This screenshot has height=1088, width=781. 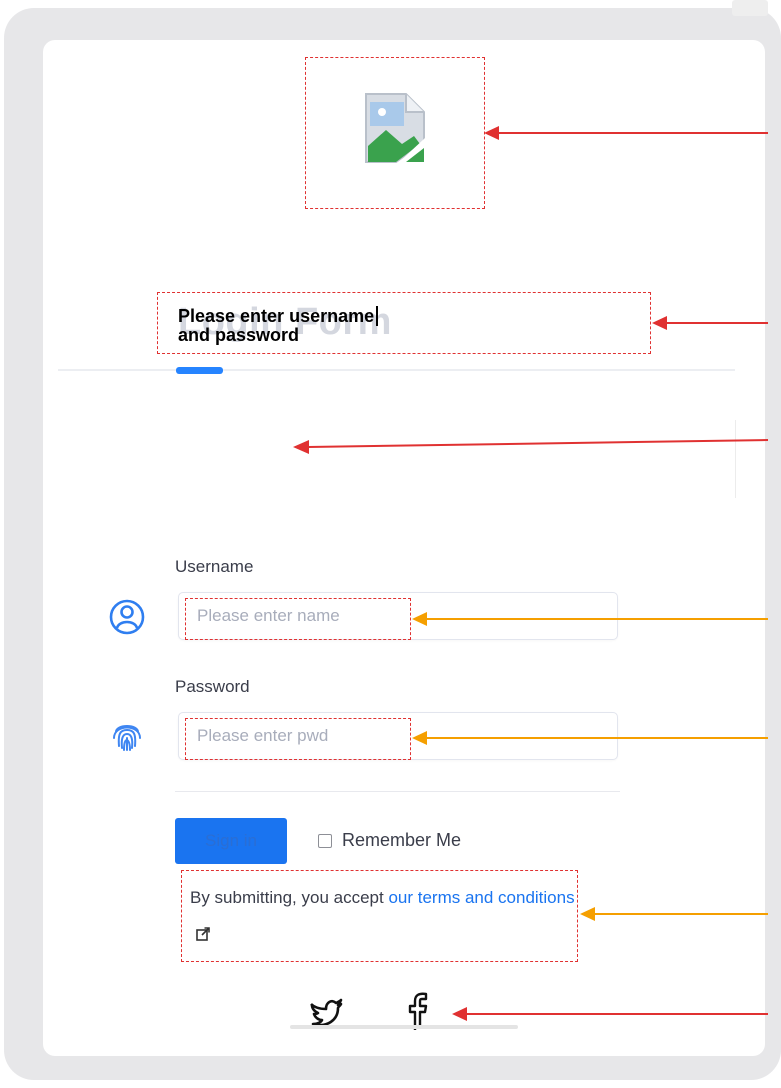 I want to click on arrowhead-logo, so click(x=491, y=133).